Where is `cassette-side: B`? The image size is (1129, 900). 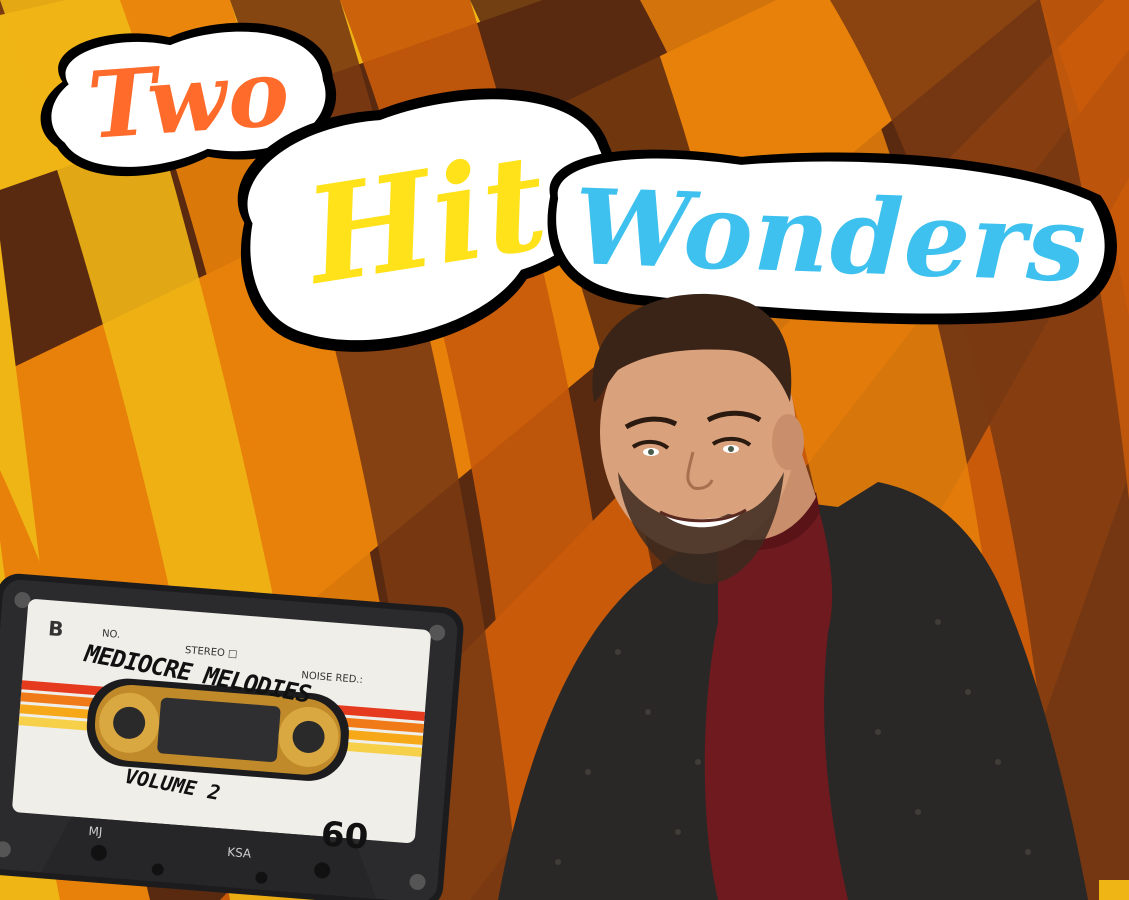 cassette-side: B is located at coordinates (56, 629).